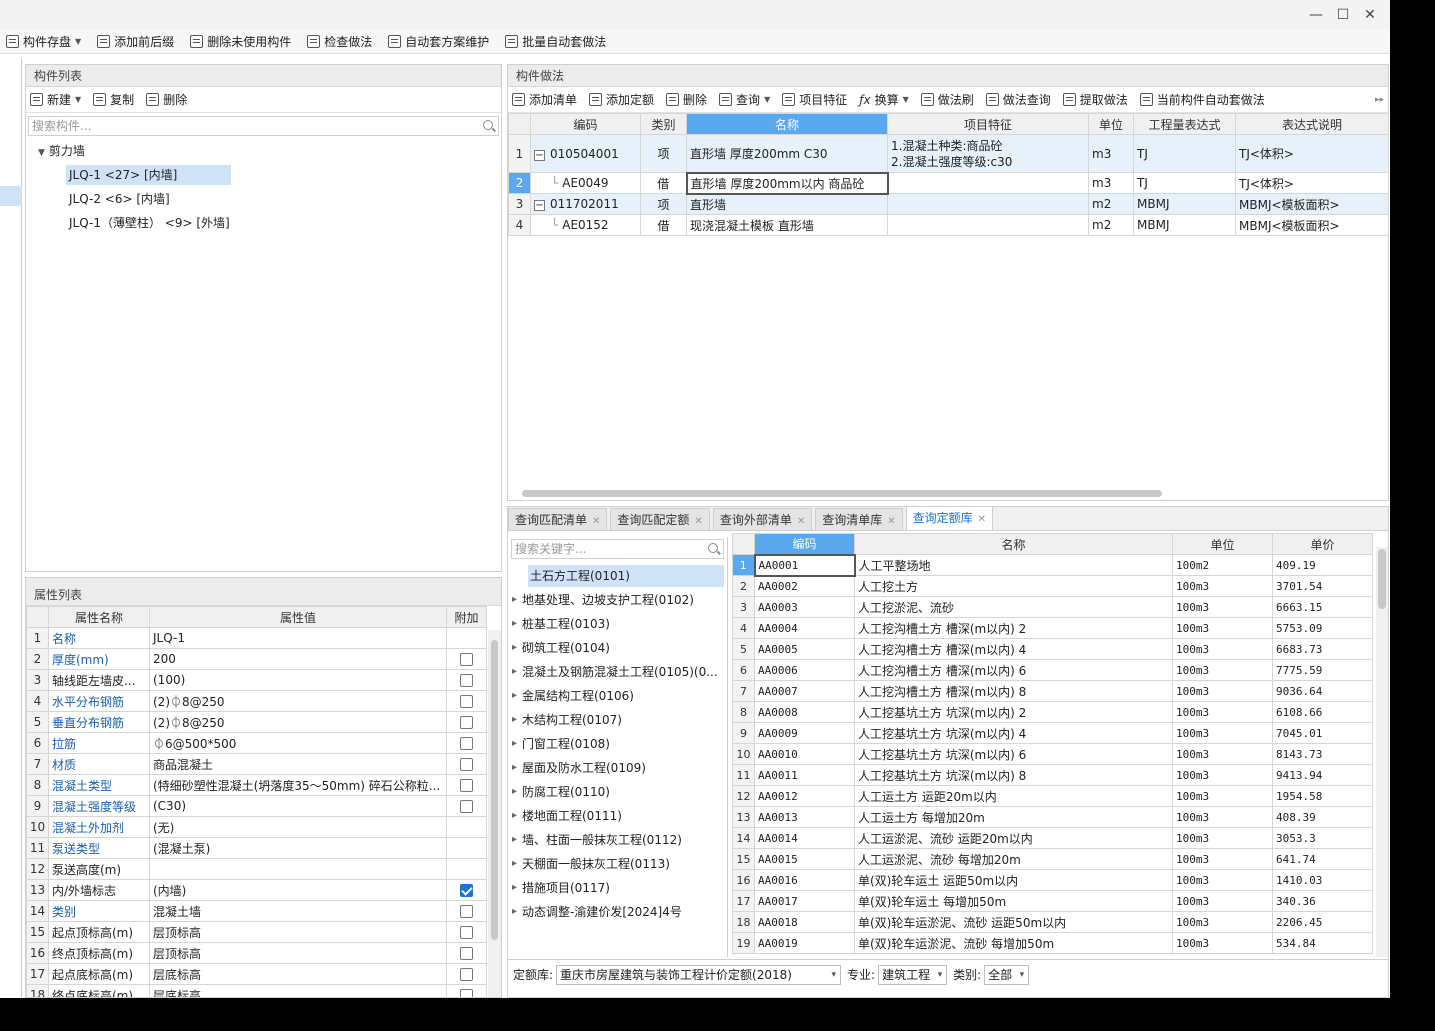  Describe the element at coordinates (699, 974) in the screenshot. I see `library-dropdown: 重庆市房屋建筑与装饰工程计价定额(2018)` at that location.